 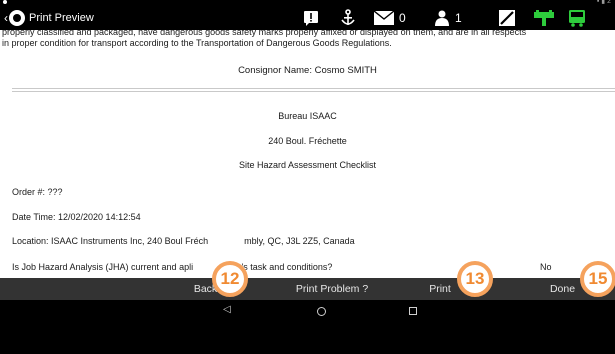 What do you see at coordinates (299, 241) in the screenshot?
I see `location-end: mbly, QC, J3L 2Z5, Canada` at bounding box center [299, 241].